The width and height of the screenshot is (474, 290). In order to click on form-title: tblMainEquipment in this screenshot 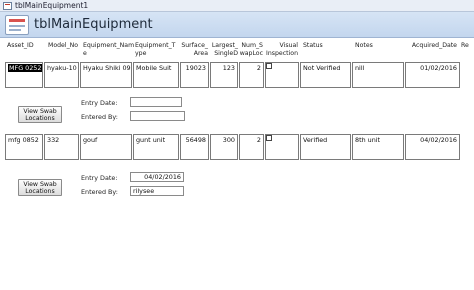, I will do `click(93, 24)`.